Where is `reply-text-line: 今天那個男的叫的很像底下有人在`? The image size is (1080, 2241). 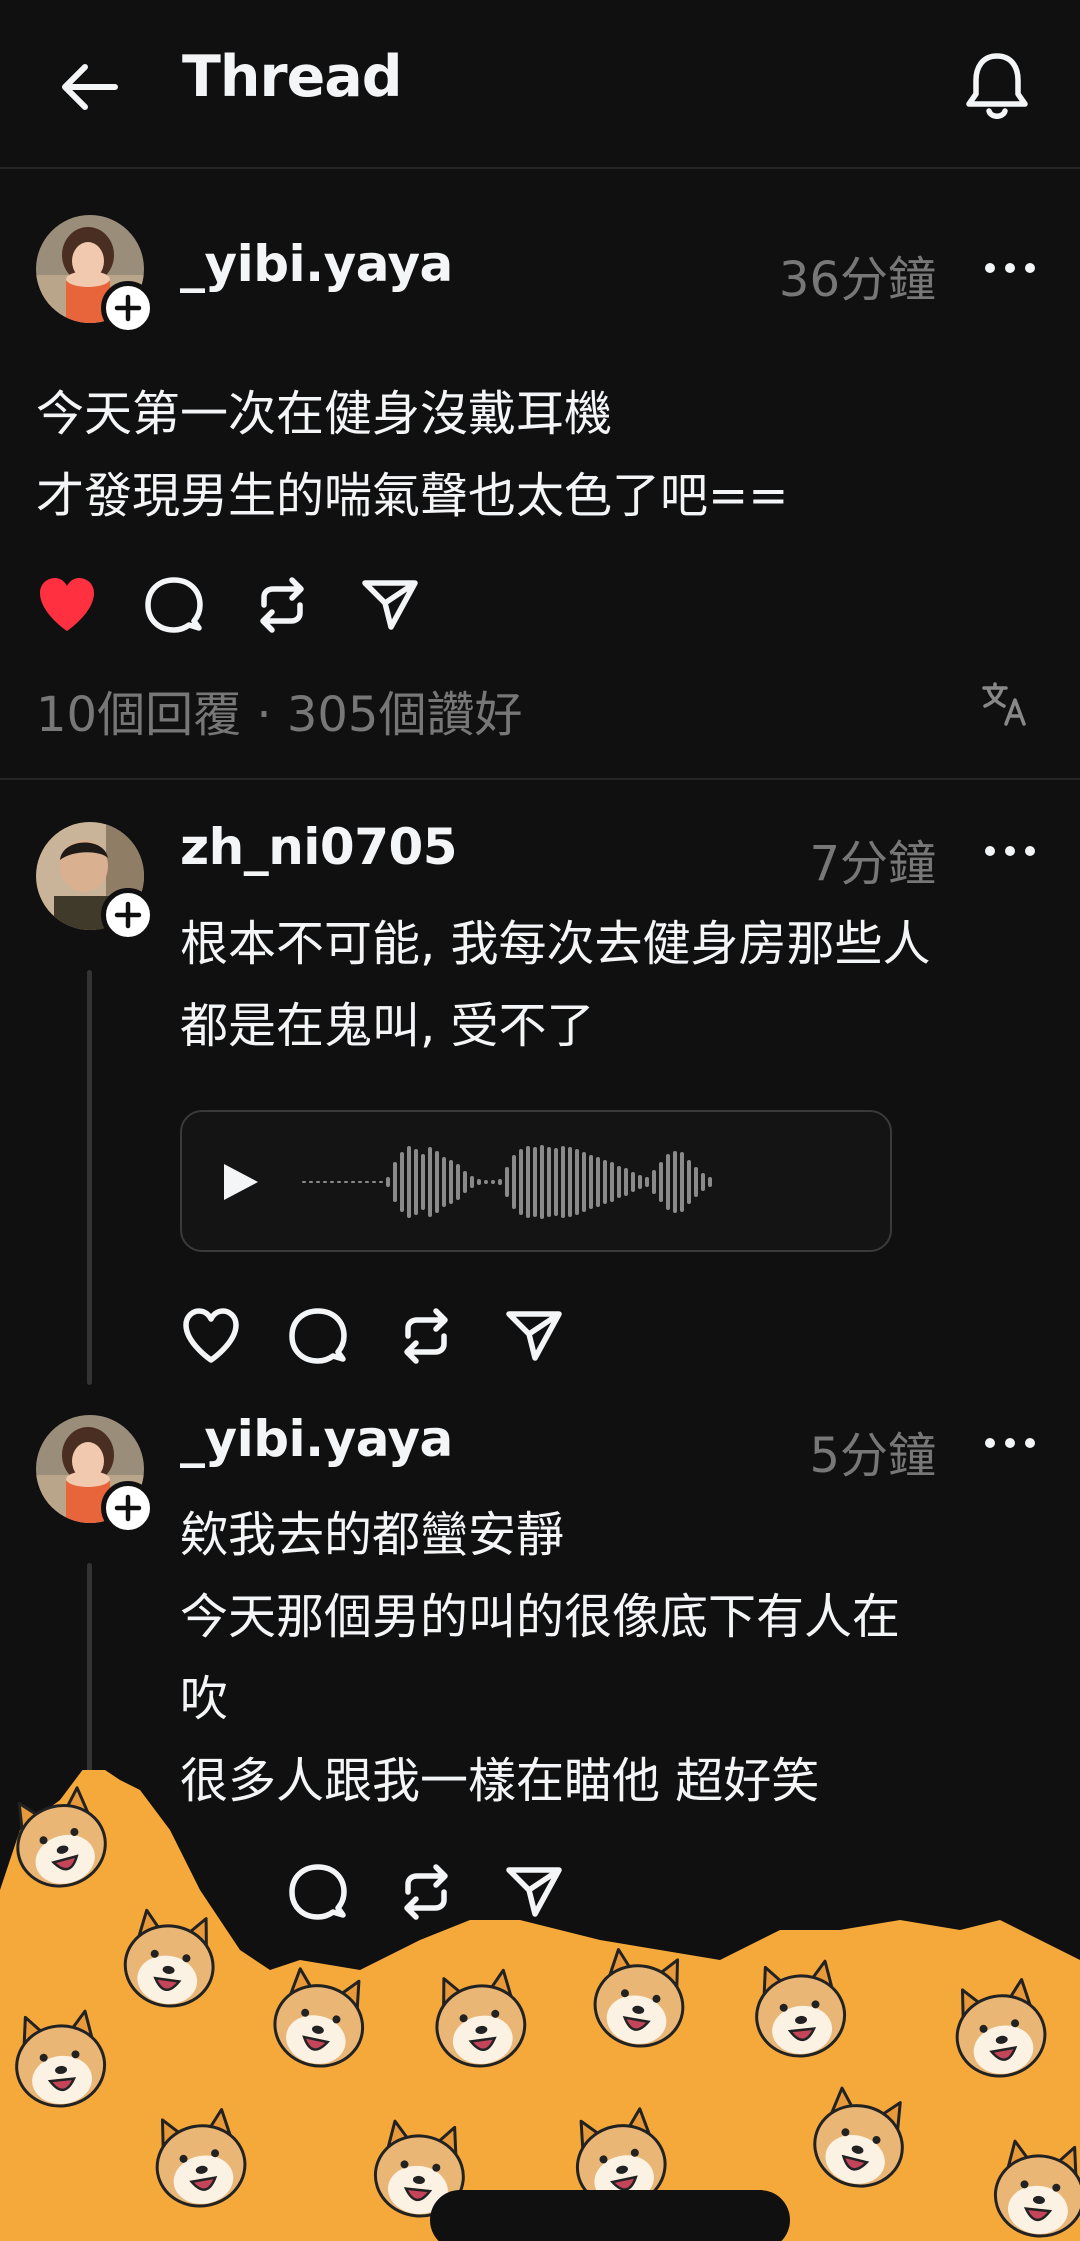 reply-text-line: 今天那個男的叫的很像底下有人在 is located at coordinates (540, 1617).